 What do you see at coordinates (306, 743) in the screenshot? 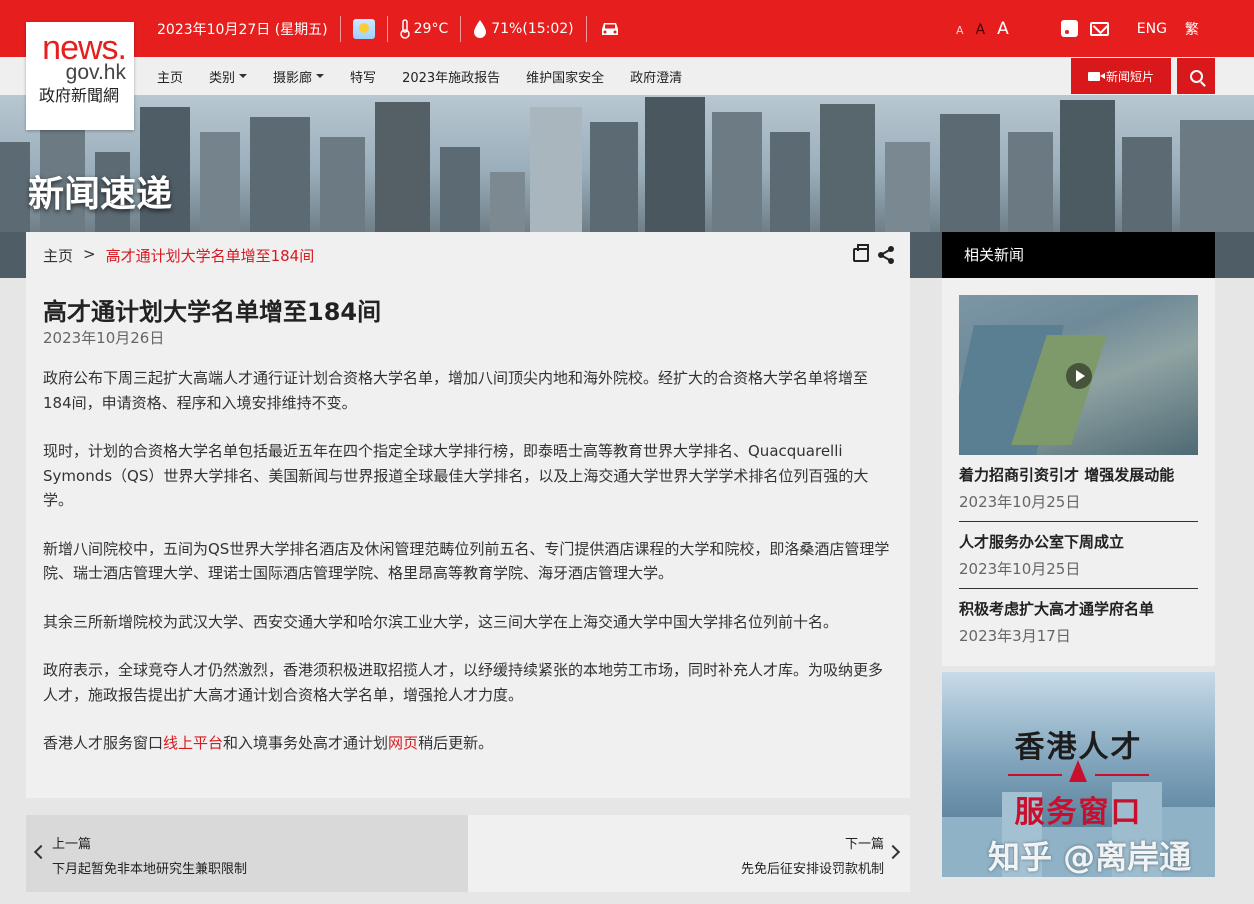
I see `article-text: 和入境事务处高才通计划` at bounding box center [306, 743].